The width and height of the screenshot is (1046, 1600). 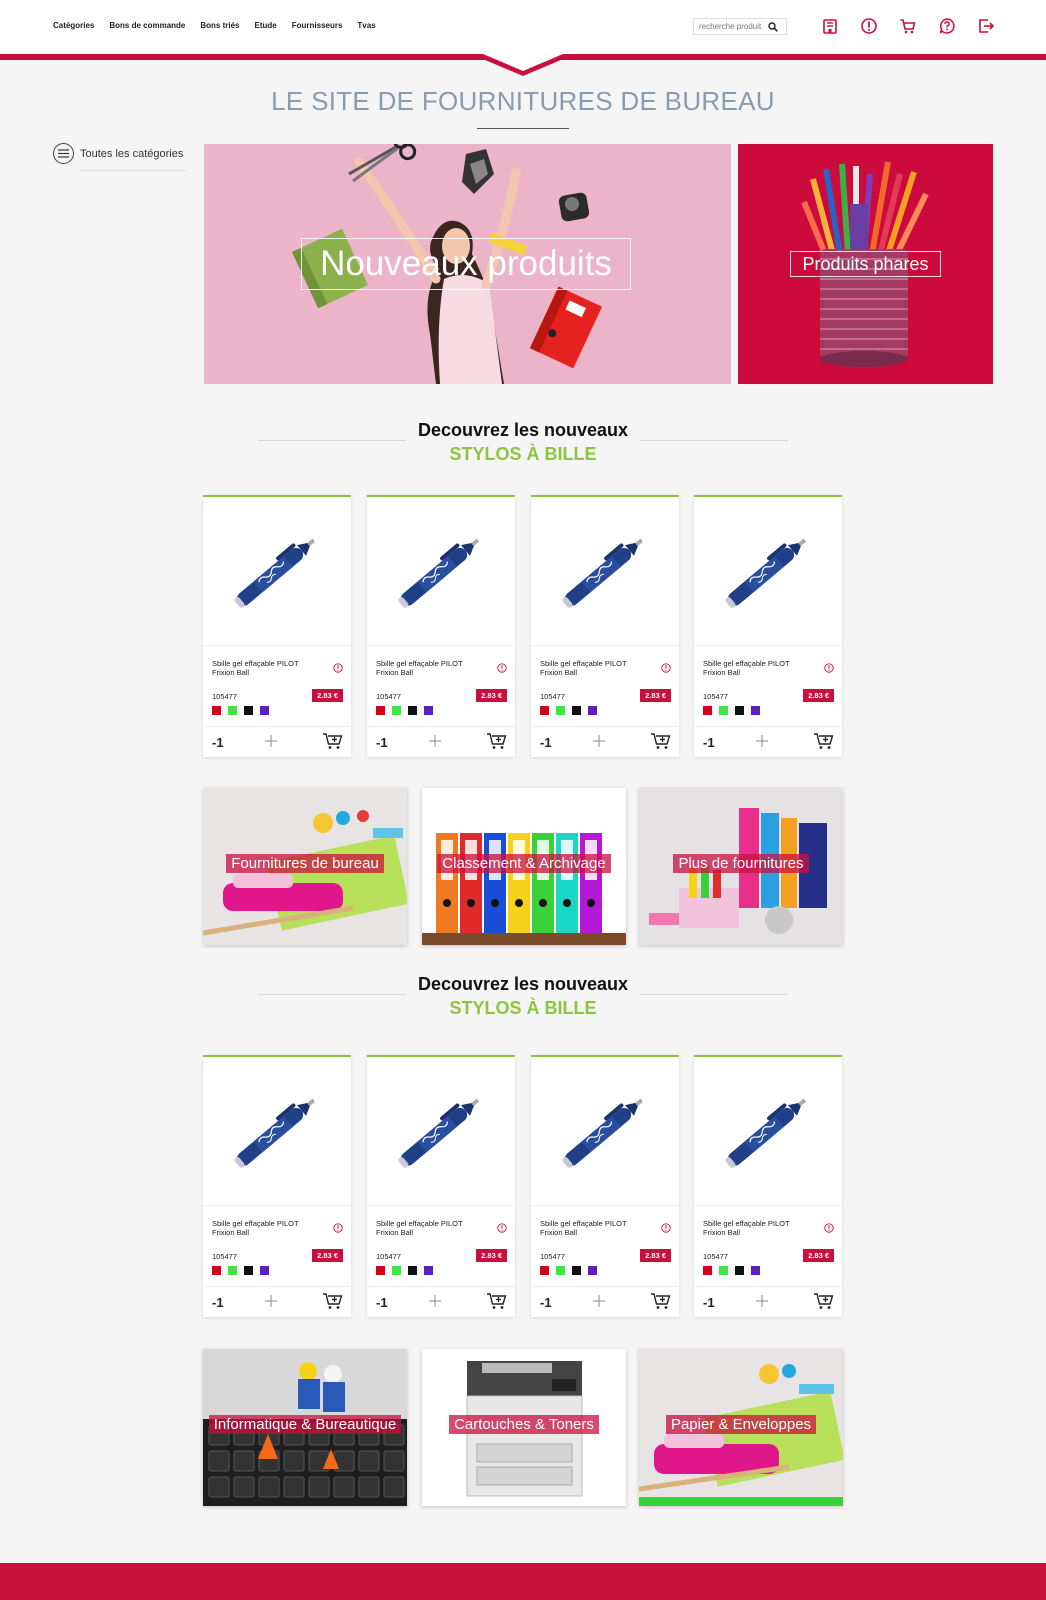 I want to click on category-tile: Classement & Archivage, so click(x=524, y=866).